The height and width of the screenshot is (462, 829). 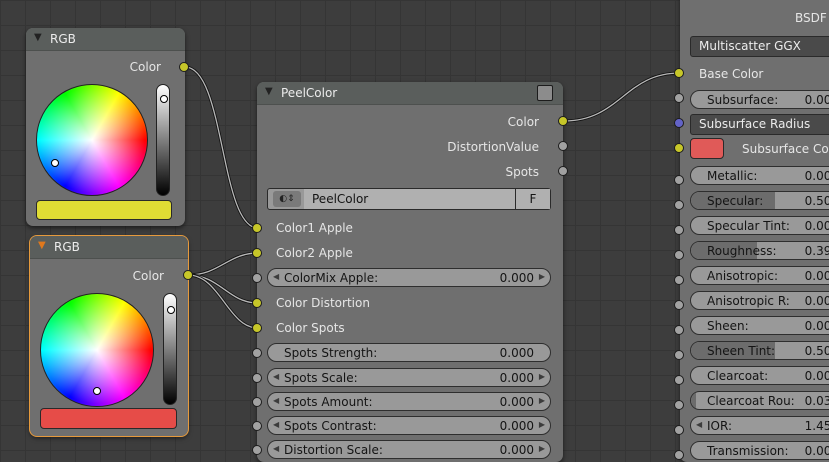 What do you see at coordinates (759, 225) in the screenshot?
I see `bsdf-field-specular-tint: Specular Tint: 0.000` at bounding box center [759, 225].